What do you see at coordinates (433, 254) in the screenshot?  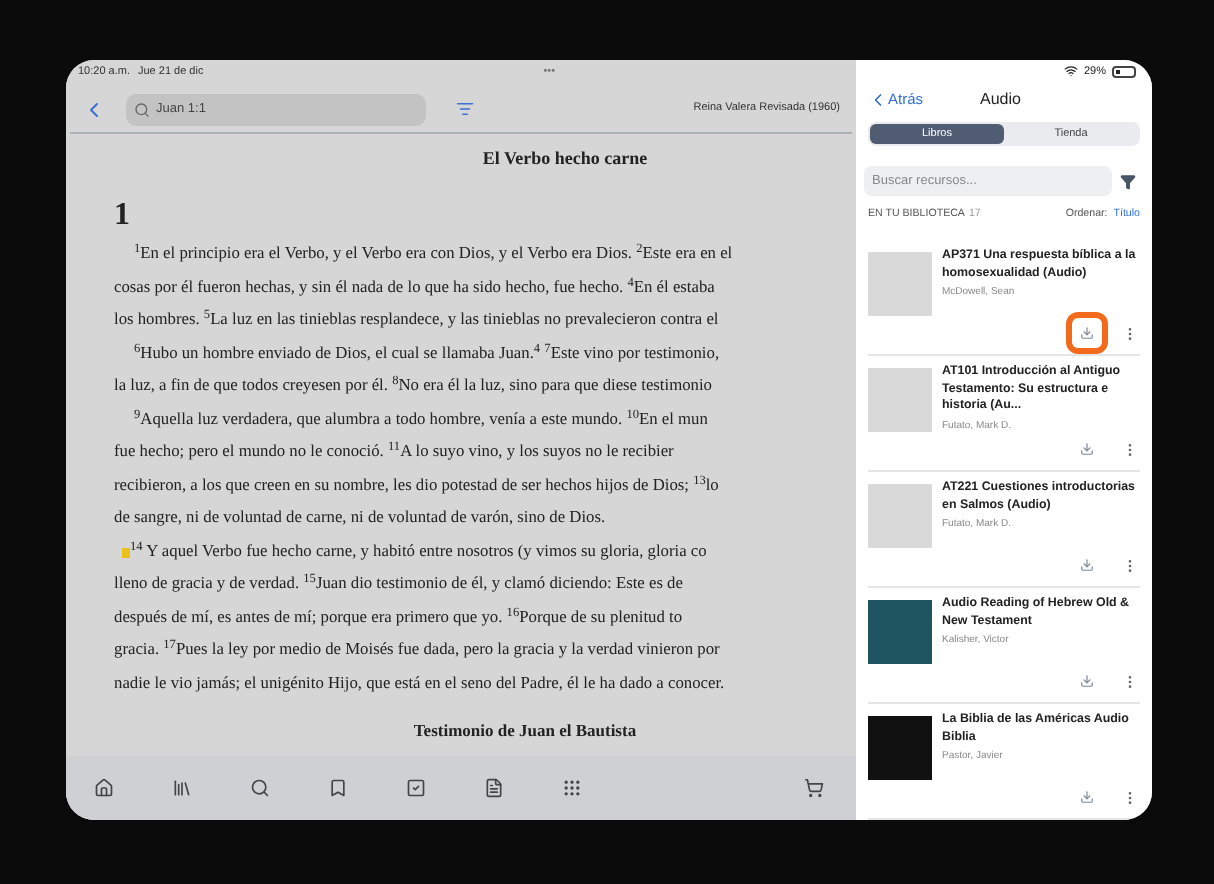 I see `verse-line: $^{1}$En el principio era el Verbo, y el Verbo era con Dios, y el Verbo era Dios. $^{2}$Este era en el` at bounding box center [433, 254].